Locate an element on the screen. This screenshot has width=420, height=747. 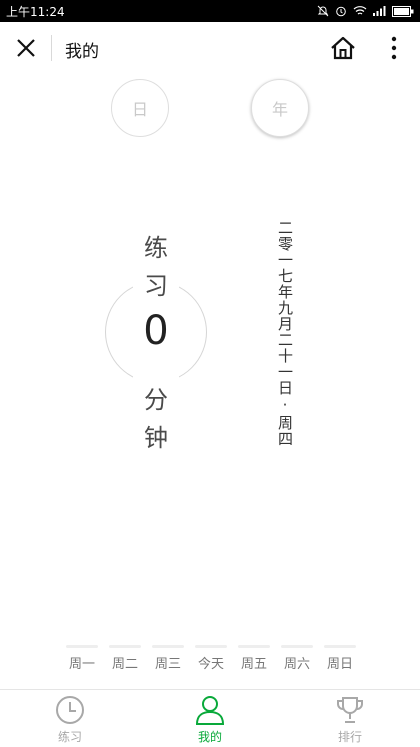
status-icons is located at coordinates (365, 11).